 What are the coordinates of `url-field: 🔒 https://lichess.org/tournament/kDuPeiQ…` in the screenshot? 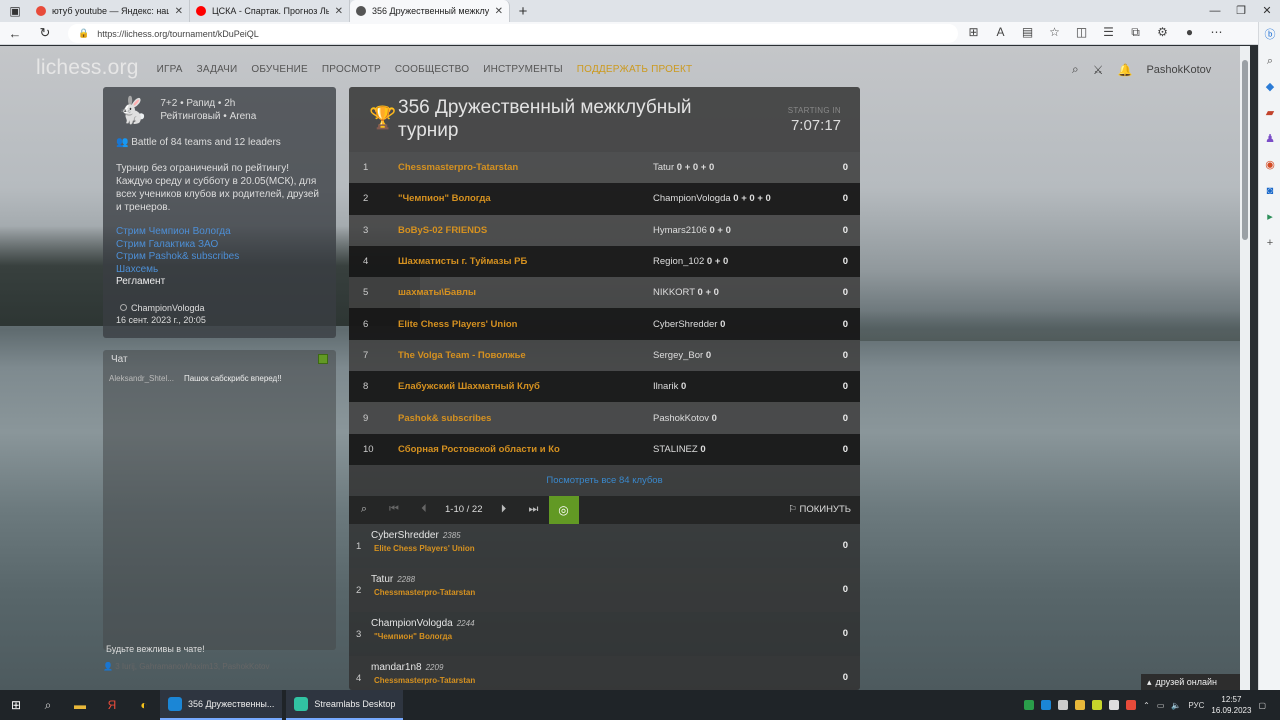 It's located at (513, 33).